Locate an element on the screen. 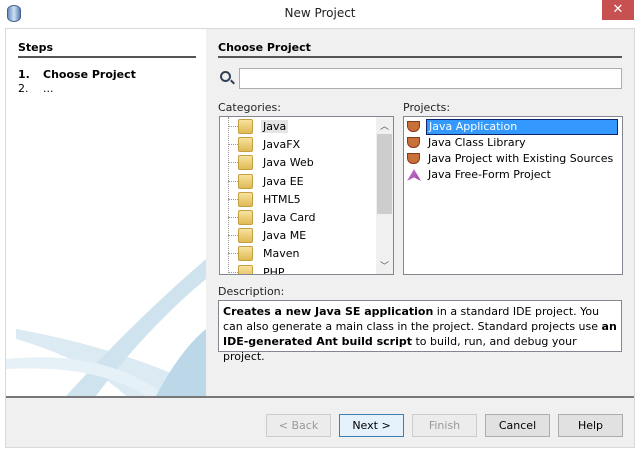  step-number: 1. is located at coordinates (24, 74).